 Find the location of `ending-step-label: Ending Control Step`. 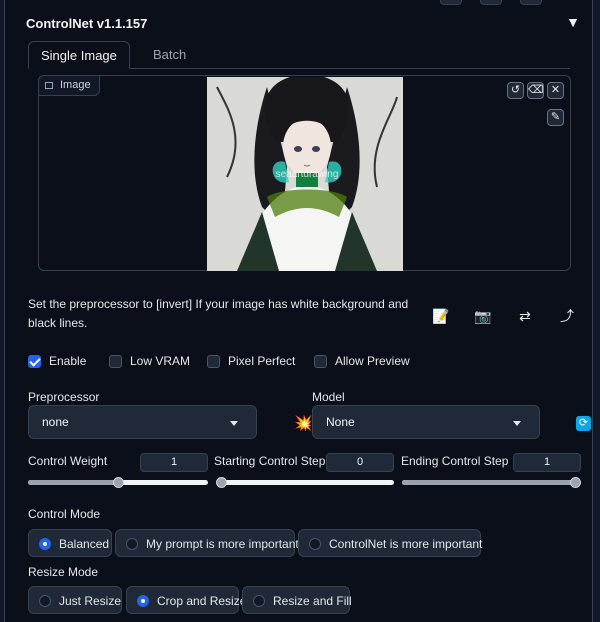

ending-step-label: Ending Control Step is located at coordinates (455, 461).